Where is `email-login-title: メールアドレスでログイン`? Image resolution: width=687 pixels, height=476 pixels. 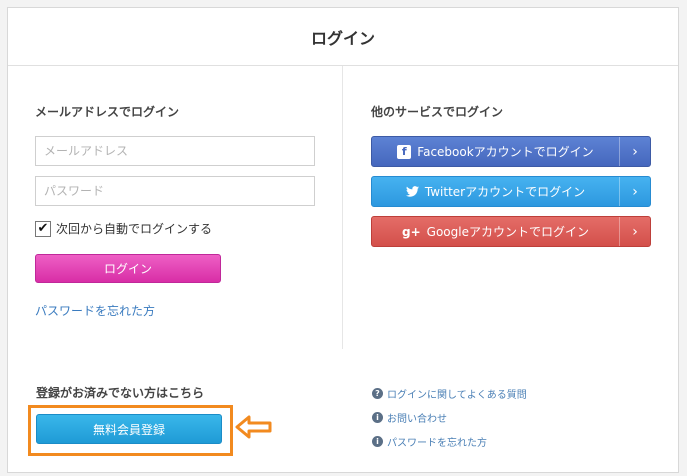 email-login-title: メールアドレスでログイン is located at coordinates (107, 112).